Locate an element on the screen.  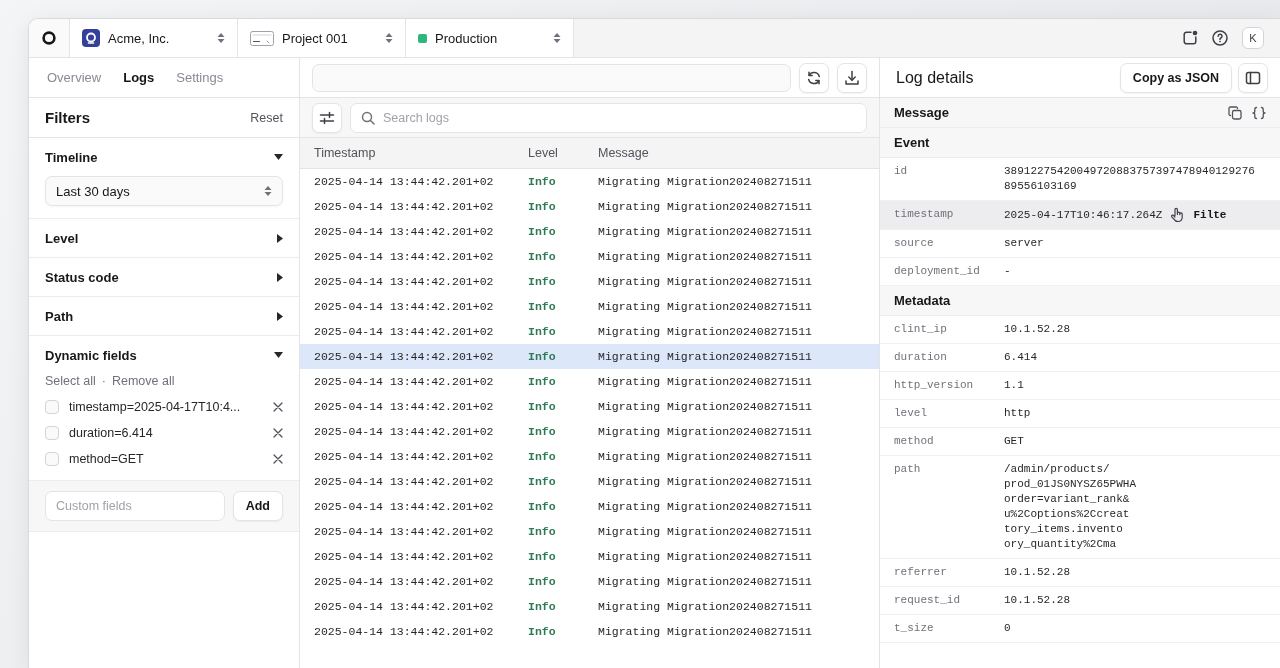
filter-section-toggle: Status code is located at coordinates (164, 277).